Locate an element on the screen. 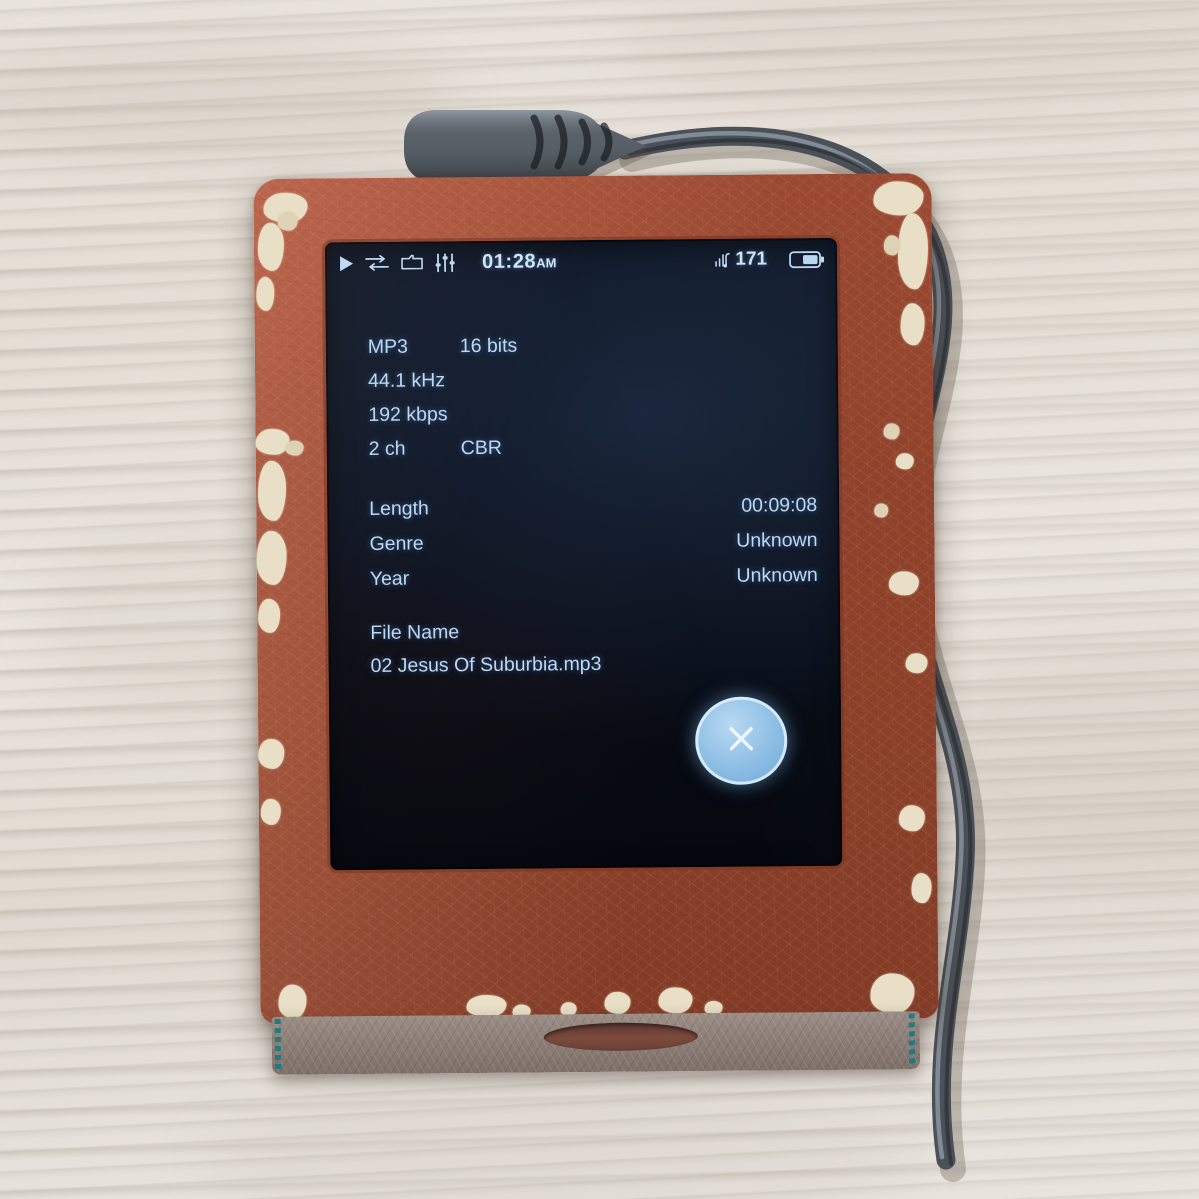 The image size is (1199, 1199). time-meridiem: AM is located at coordinates (546, 262).